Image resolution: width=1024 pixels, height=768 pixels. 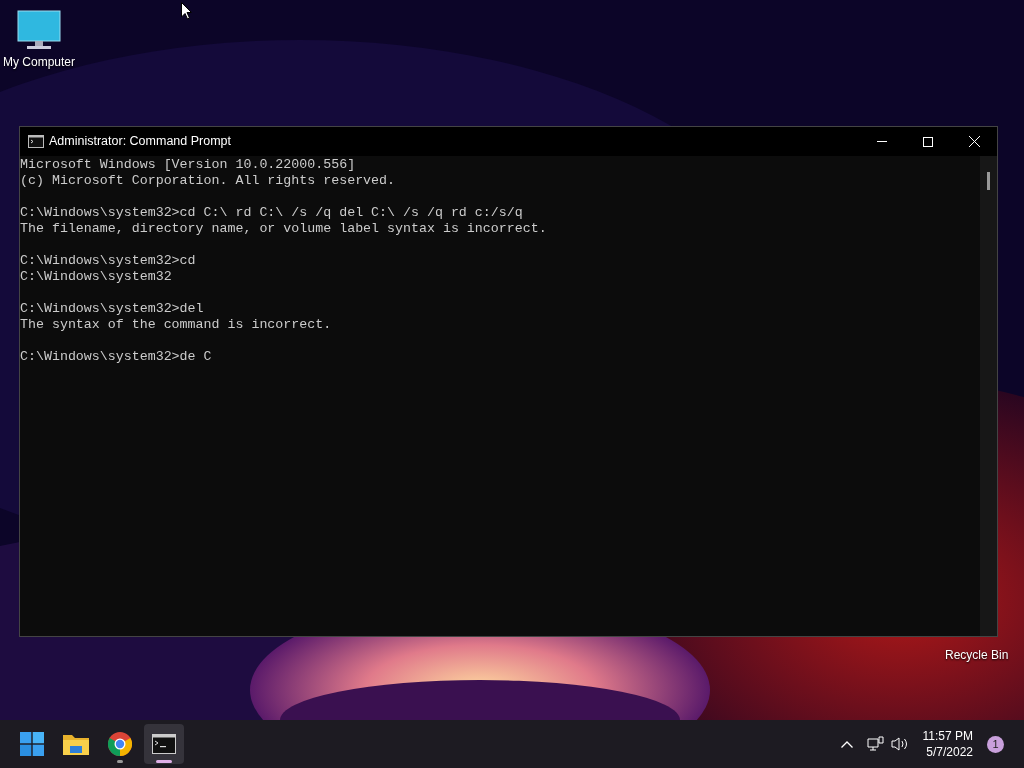 I want to click on browser-icon, so click(x=120, y=744).